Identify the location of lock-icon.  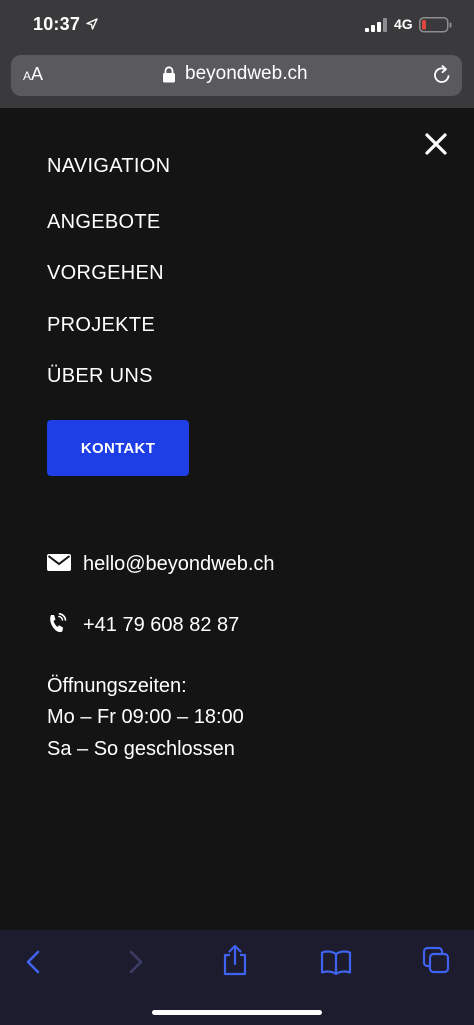
(169, 74).